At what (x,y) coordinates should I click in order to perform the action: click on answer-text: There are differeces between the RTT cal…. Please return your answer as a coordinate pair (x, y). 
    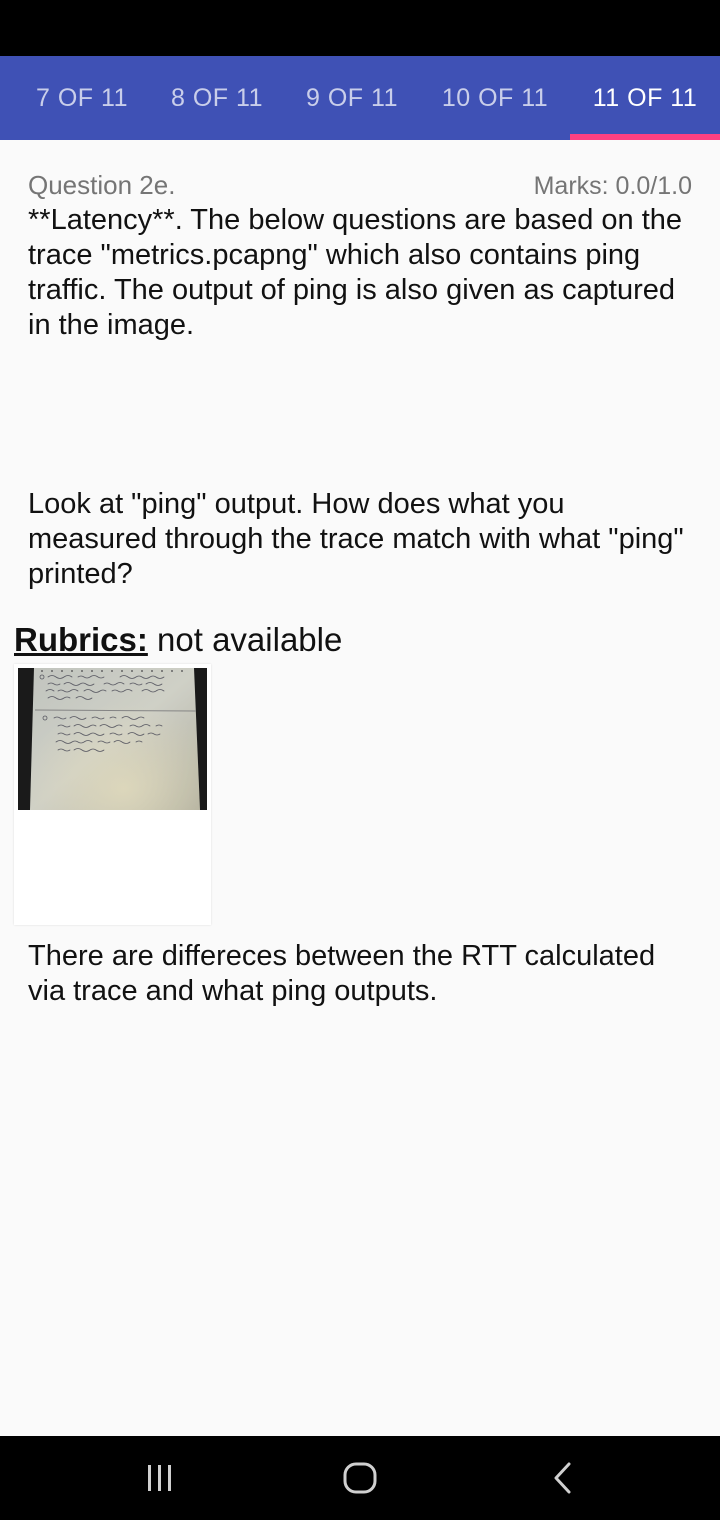
    Looking at the image, I should click on (342, 973).